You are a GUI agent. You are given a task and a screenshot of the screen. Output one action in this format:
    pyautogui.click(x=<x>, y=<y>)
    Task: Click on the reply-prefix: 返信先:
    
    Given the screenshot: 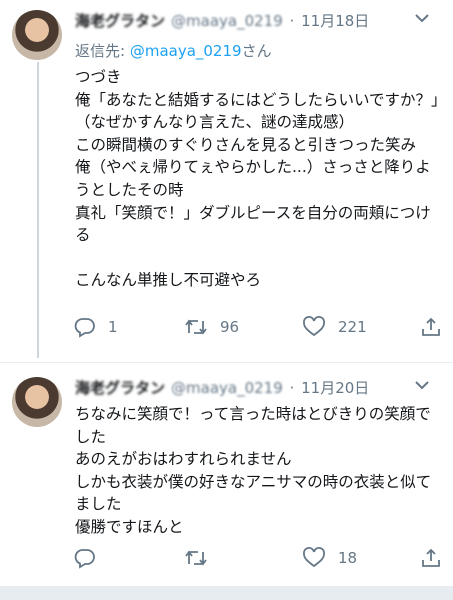 What is the action you would take?
    pyautogui.click(x=102, y=51)
    